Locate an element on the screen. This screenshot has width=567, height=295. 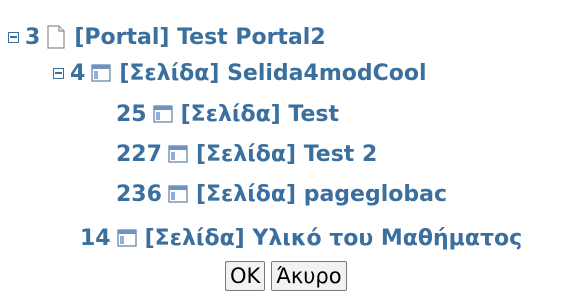
tree-item-link: [Σελίδα] Selida4modCool is located at coordinates (272, 73).